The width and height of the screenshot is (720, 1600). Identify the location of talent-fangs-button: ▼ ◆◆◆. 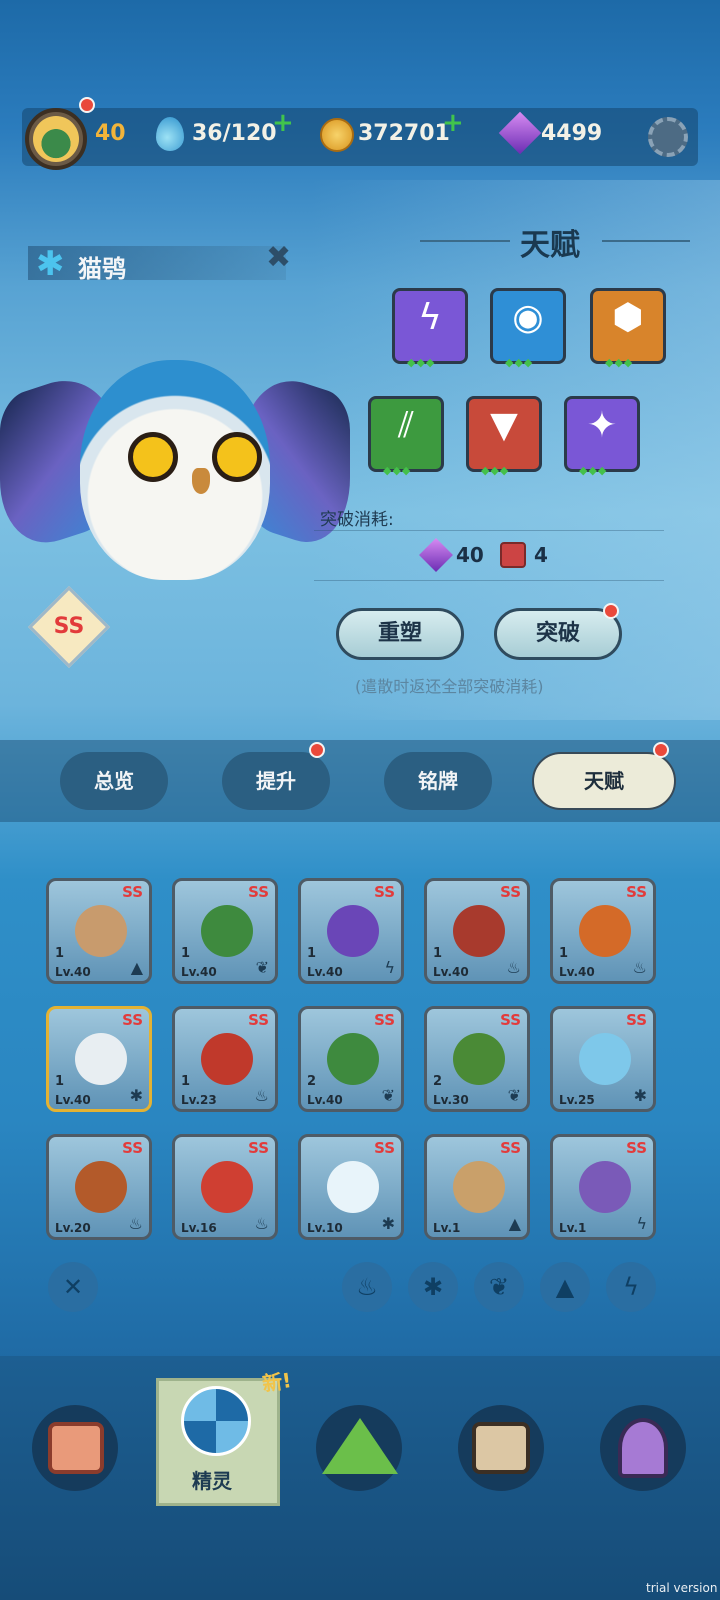
(504, 436).